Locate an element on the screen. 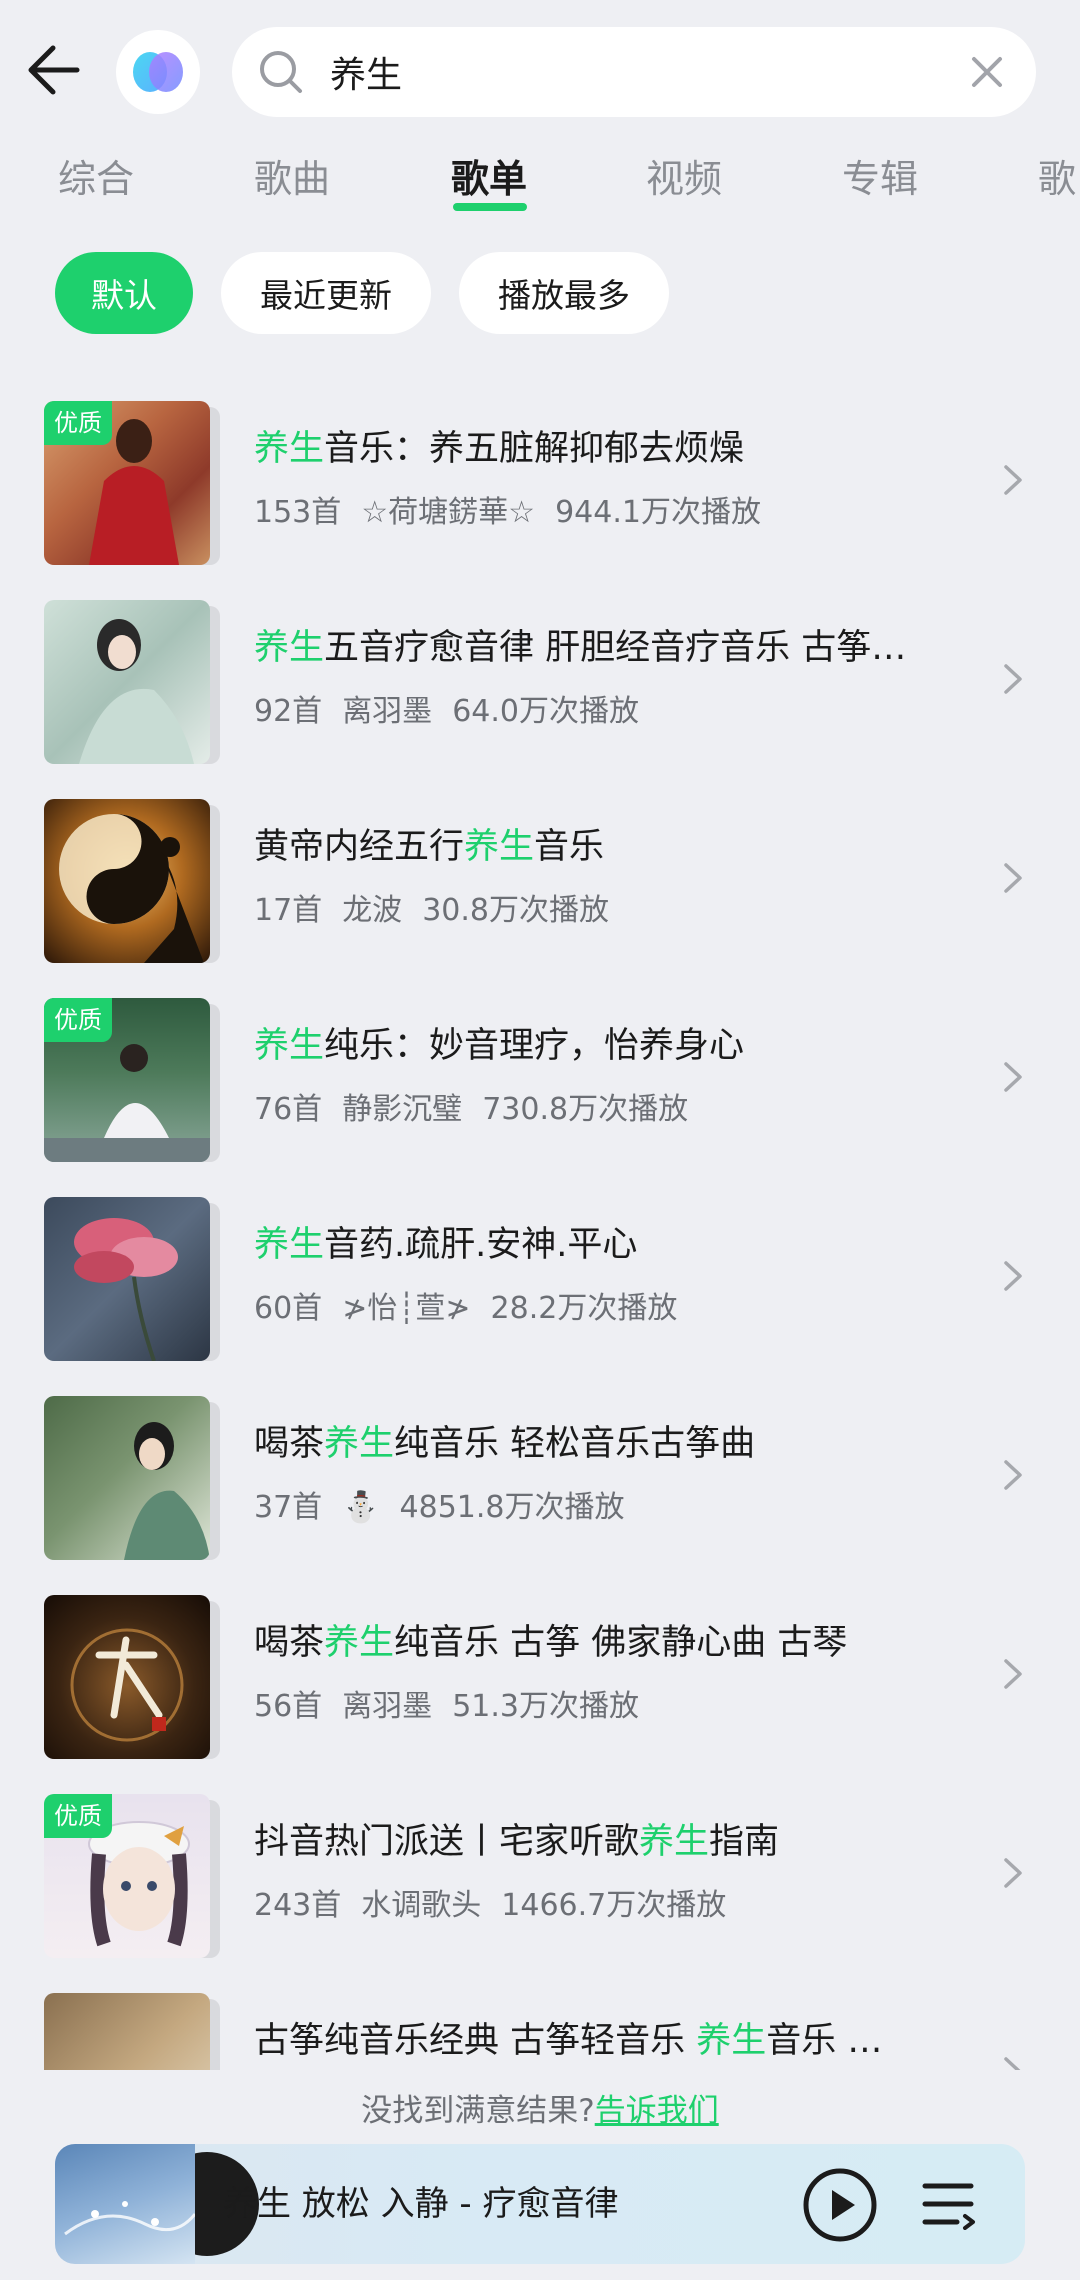 The width and height of the screenshot is (1080, 2280). playlist-meta: 56首 离羽墨 51.3万次播放 is located at coordinates (614, 1707).